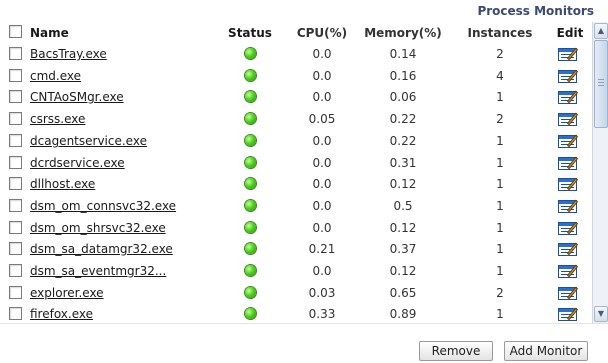  What do you see at coordinates (250, 33) in the screenshot?
I see `column-header-status: Status` at bounding box center [250, 33].